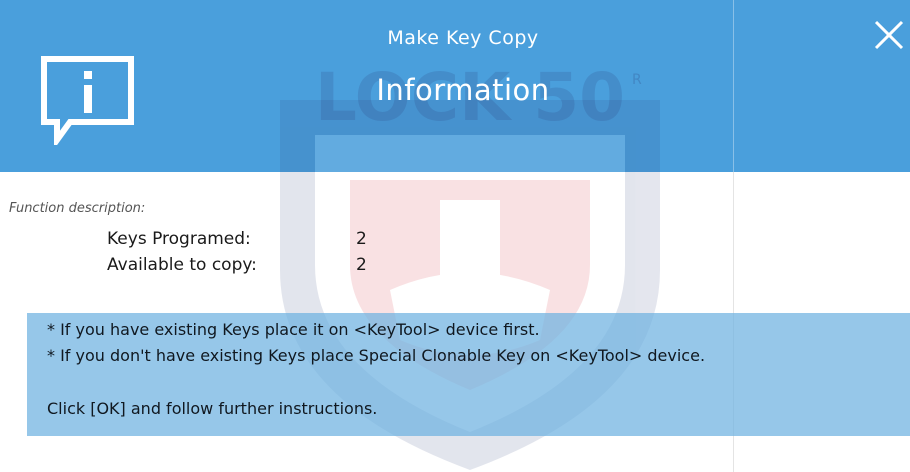 This screenshot has height=472, width=910. Describe the element at coordinates (77, 208) in the screenshot. I see `function-description-label: Function description:` at that location.